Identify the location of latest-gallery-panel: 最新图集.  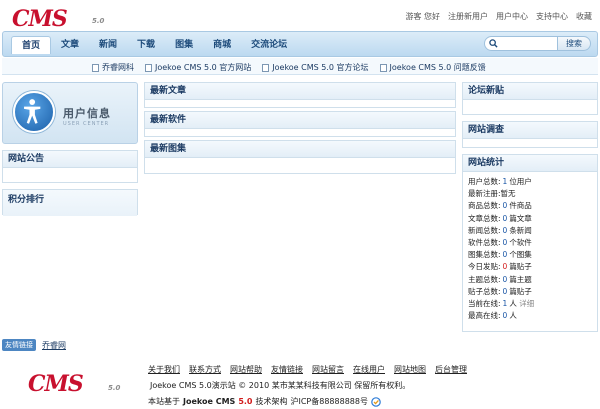
(300, 157).